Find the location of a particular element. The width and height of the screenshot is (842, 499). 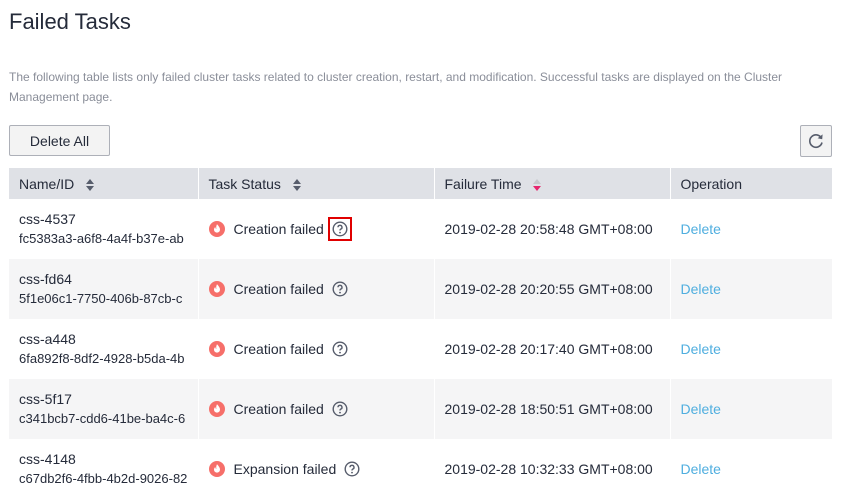

cell-name-id: css-4537 fc5383a3-a6f8-4a4f-b37e-ab is located at coordinates (104, 229).